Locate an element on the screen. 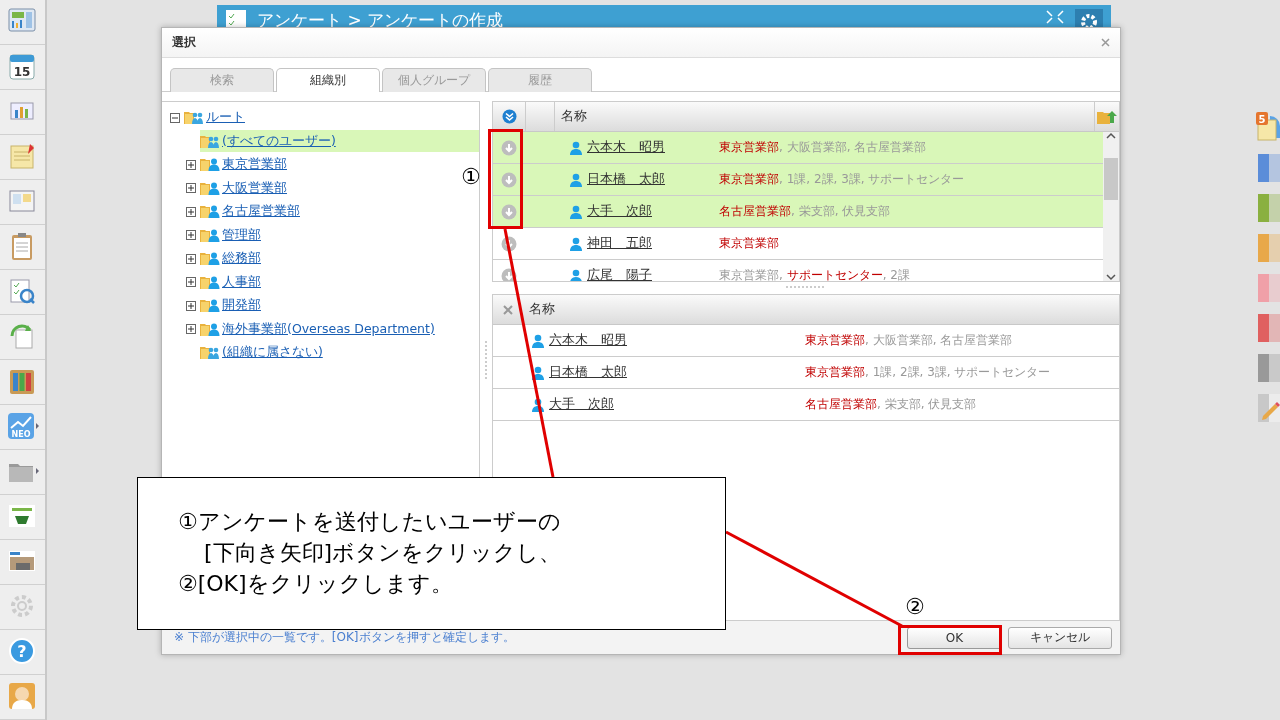 The image size is (1280, 720). folder-up-icon is located at coordinates (1107, 116).